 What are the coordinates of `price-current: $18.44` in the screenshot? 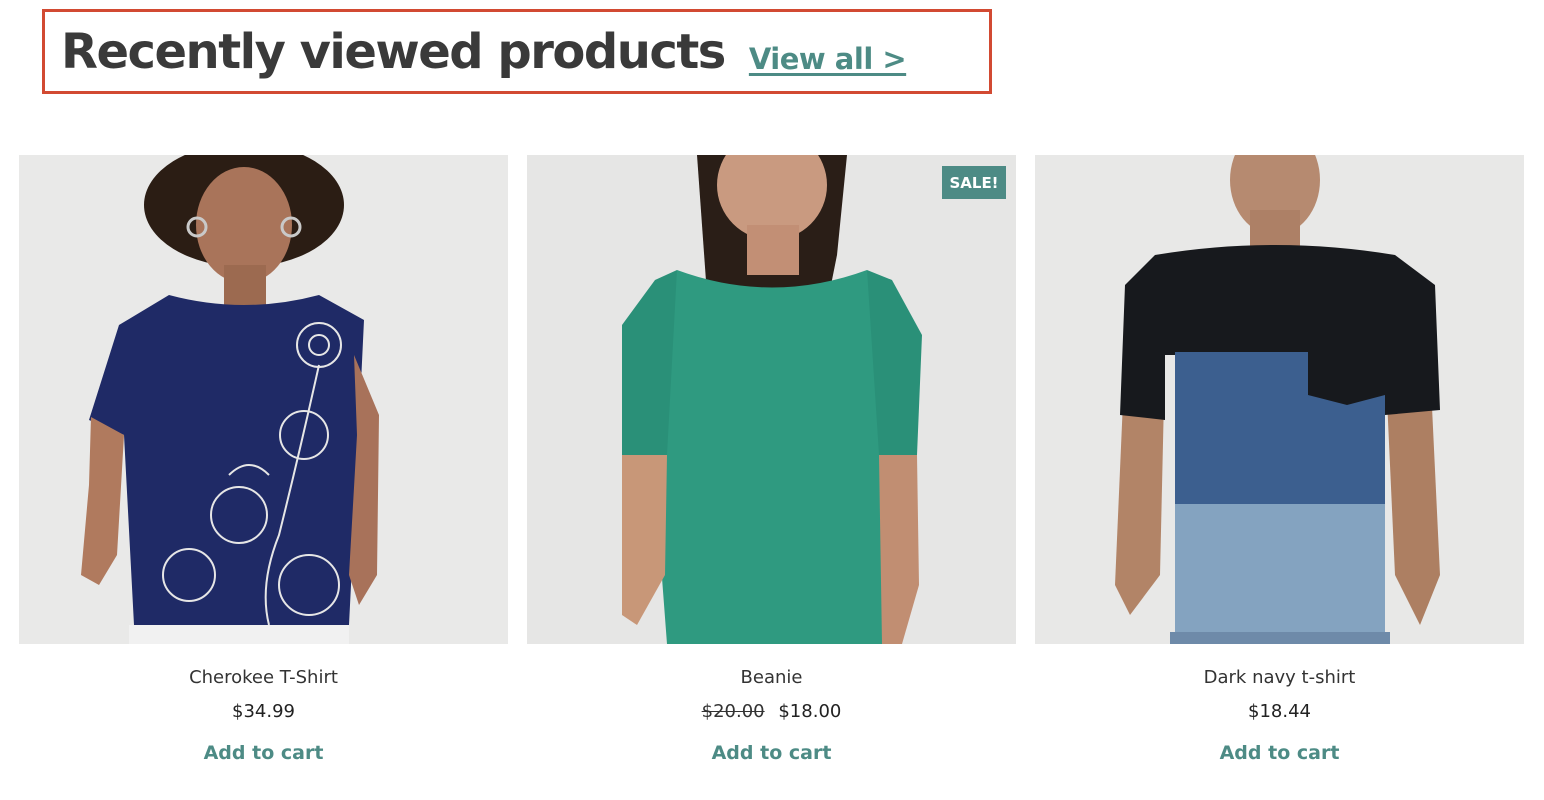 It's located at (1279, 711).